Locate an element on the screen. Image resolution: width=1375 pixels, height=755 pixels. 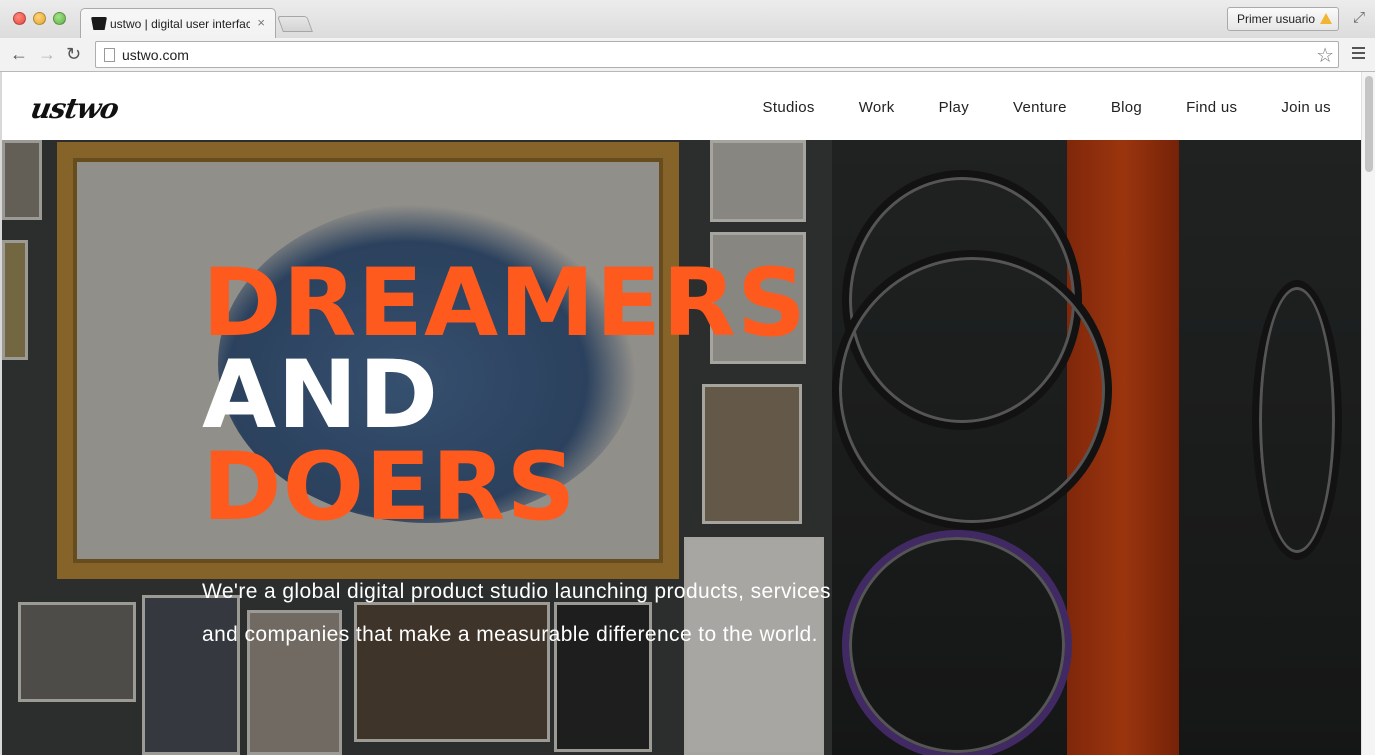
browser-tab: ustwo | digital user interface × is located at coordinates (178, 23).